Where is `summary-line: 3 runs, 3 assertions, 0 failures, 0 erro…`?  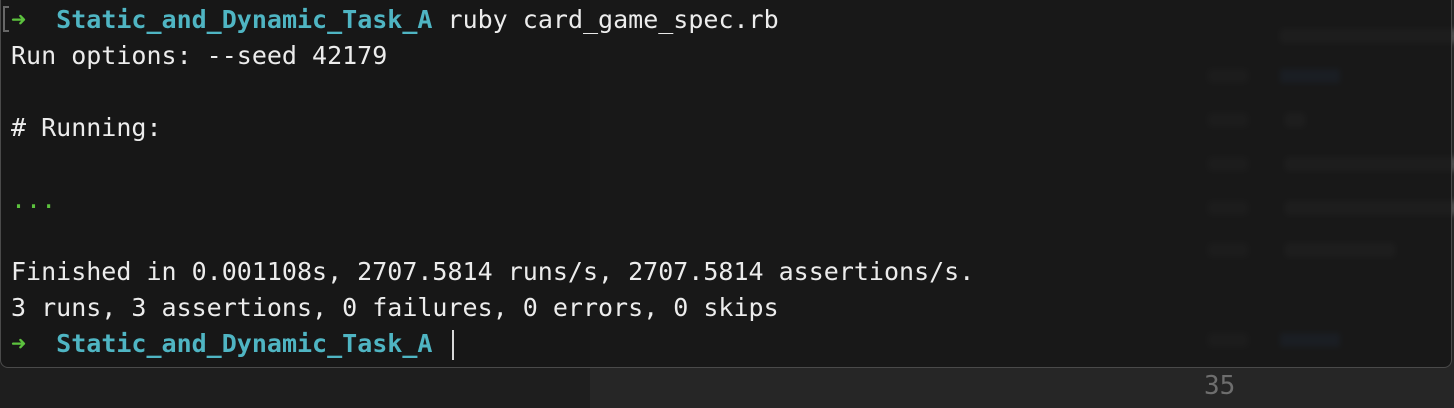
summary-line: 3 runs, 3 assertions, 0 failures, 0 erro… is located at coordinates (395, 307).